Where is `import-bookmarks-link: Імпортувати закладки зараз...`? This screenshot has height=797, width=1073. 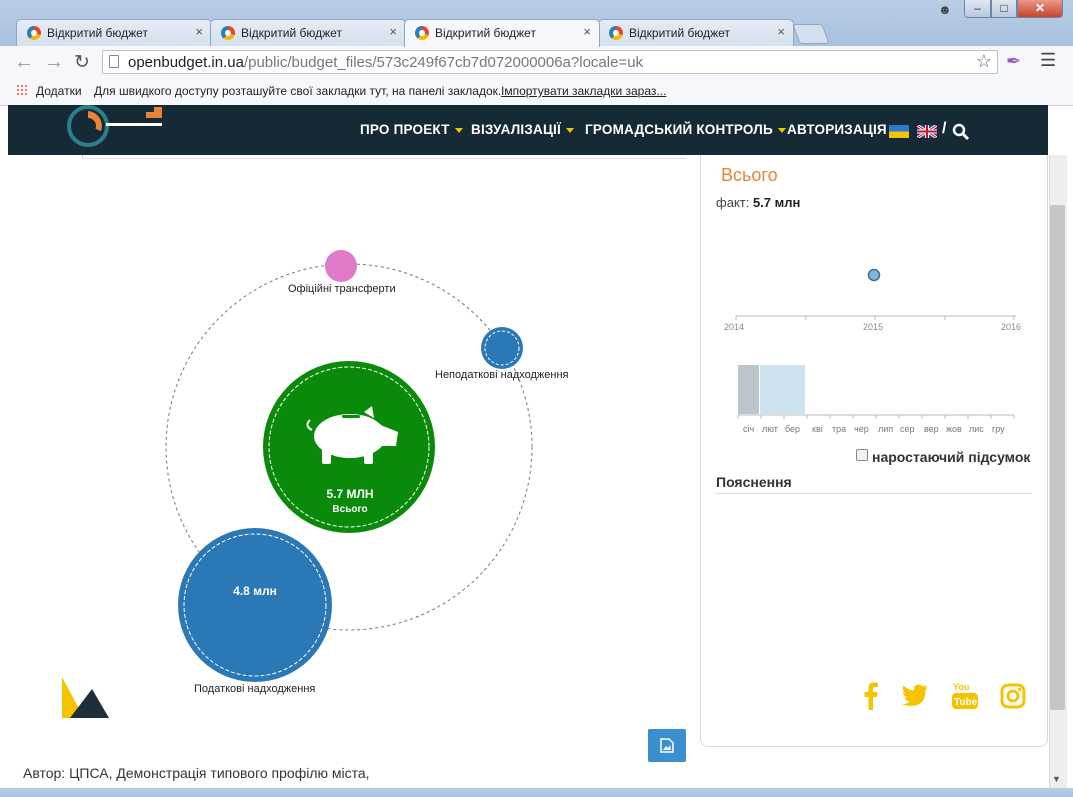 import-bookmarks-link: Імпортувати закладки зараз... is located at coordinates (583, 91).